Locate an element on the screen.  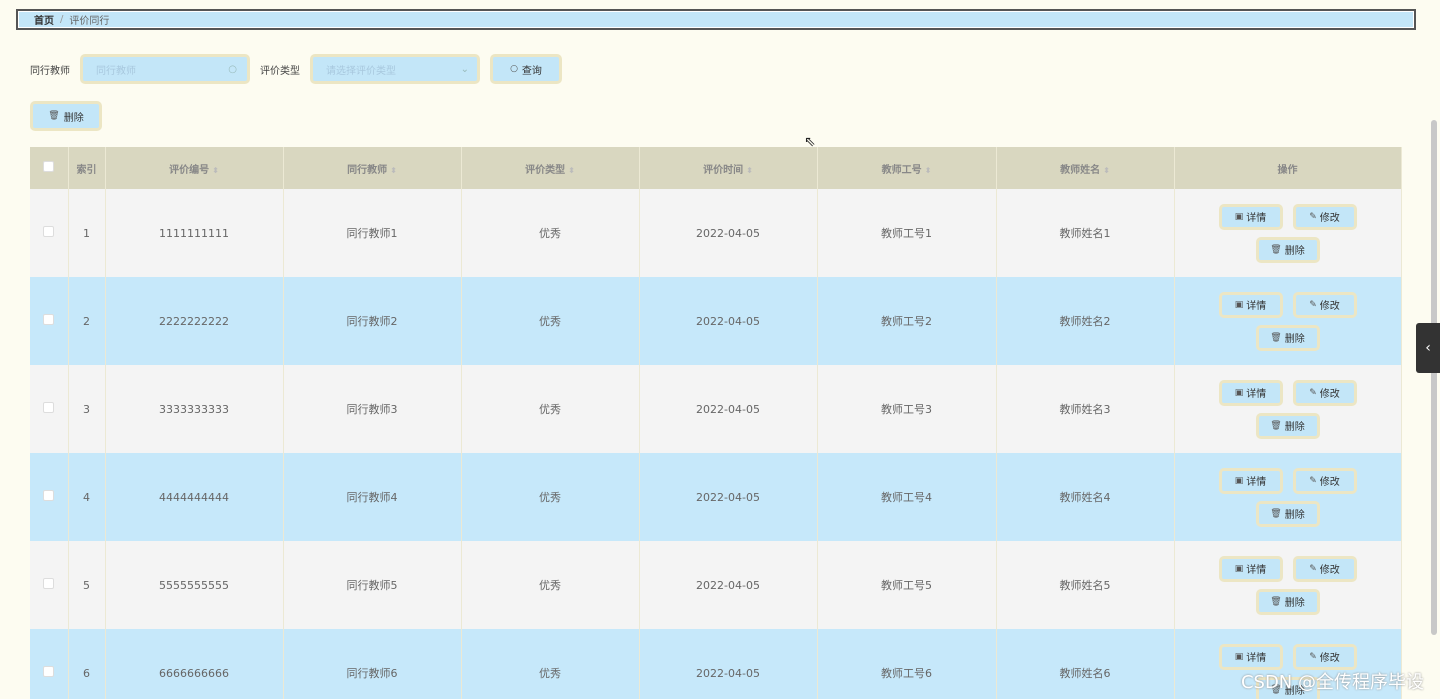
header-teacher: 同行教师 ⬍ is located at coordinates (372, 168).